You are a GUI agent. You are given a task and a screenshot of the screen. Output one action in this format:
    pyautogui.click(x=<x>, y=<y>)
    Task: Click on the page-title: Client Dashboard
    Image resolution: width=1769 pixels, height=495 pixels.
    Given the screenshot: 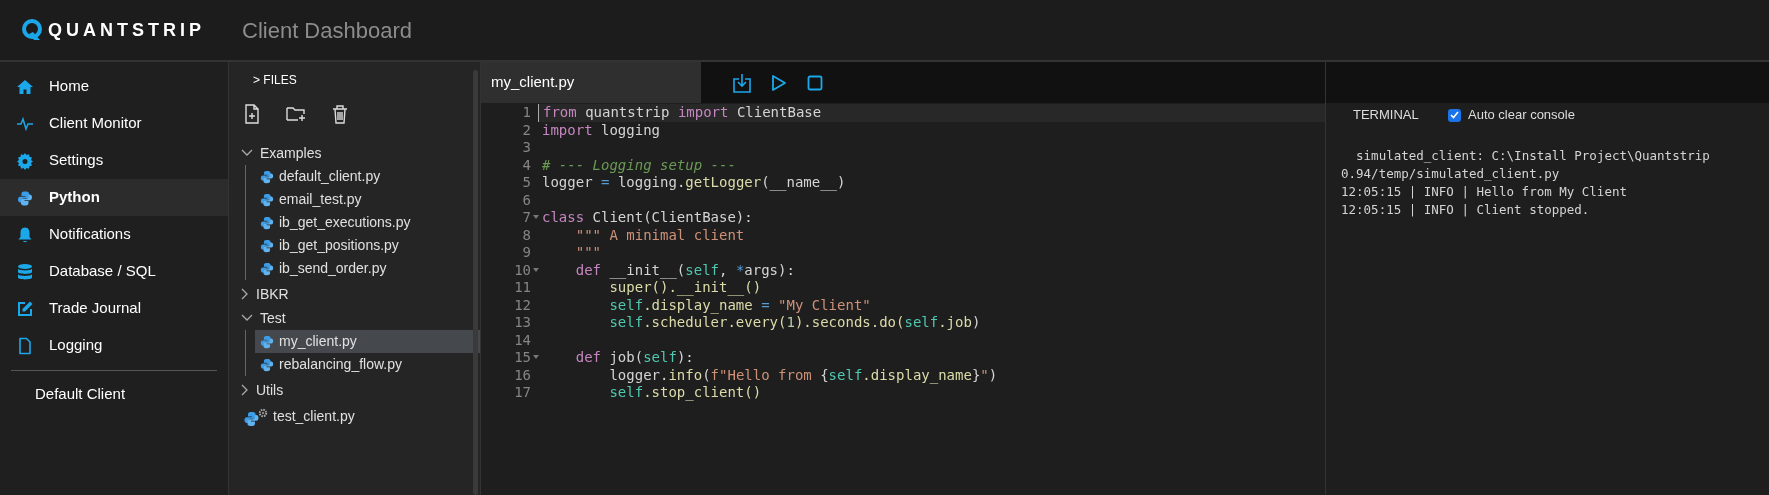 What is the action you would take?
    pyautogui.click(x=327, y=30)
    